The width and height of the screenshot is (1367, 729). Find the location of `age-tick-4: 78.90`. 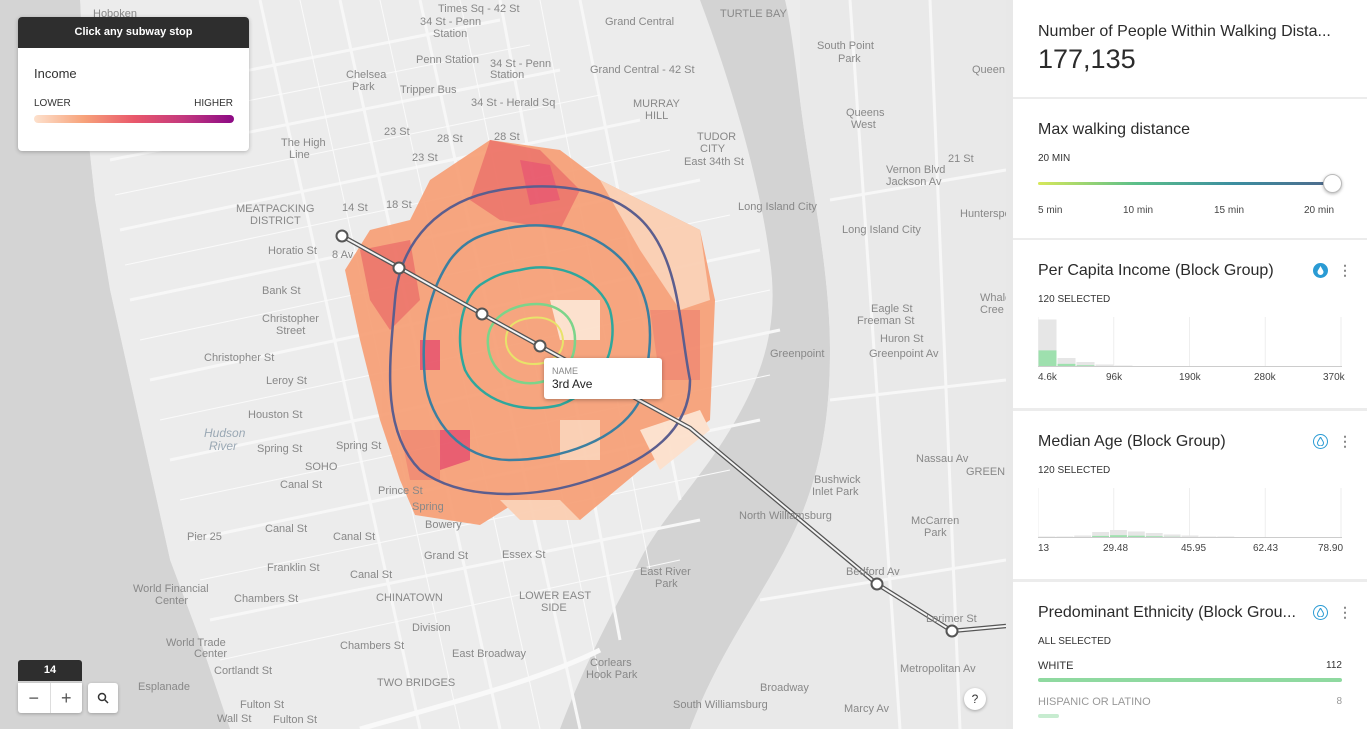

age-tick-4: 78.90 is located at coordinates (1331, 548).